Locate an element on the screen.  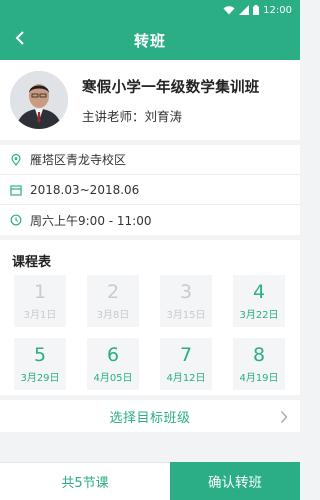
battery-icon is located at coordinates (256, 10).